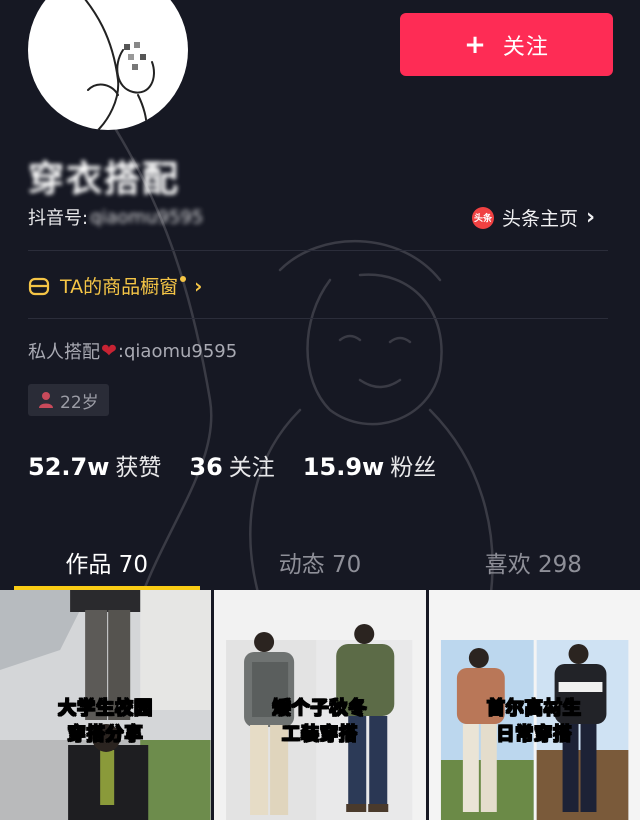 The width and height of the screenshot is (640, 820). Describe the element at coordinates (483, 217) in the screenshot. I see `toutiao-icon: 头条` at that location.